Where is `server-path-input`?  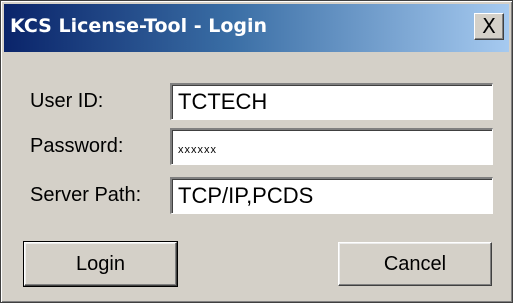
server-path-input is located at coordinates (331, 195).